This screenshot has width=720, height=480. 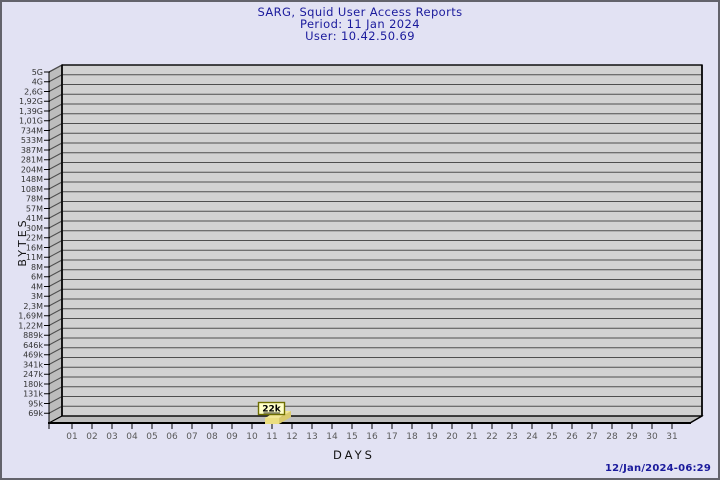 I want to click on y-tick-label: 889k, so click(x=33, y=335).